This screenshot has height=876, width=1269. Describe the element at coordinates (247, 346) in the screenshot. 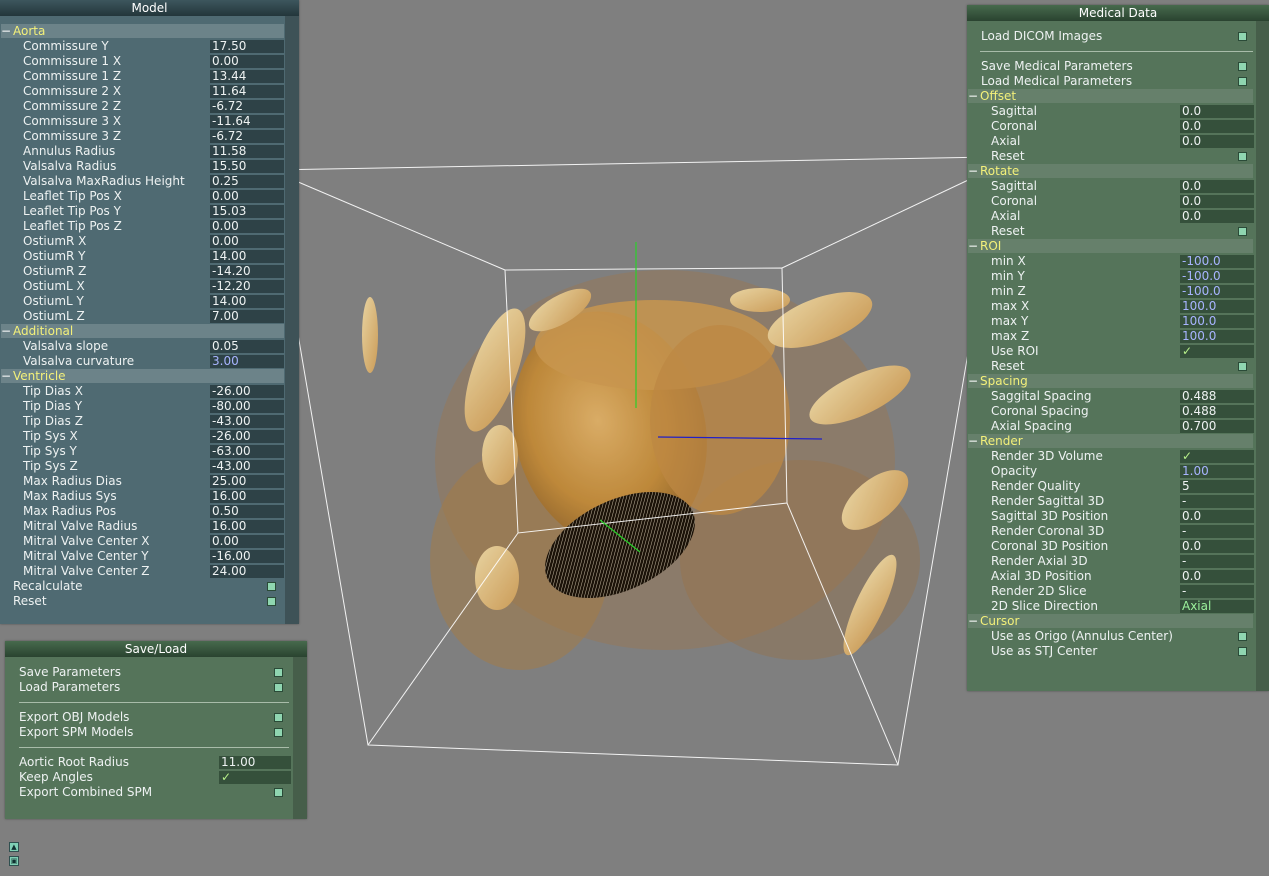

I see `param-value-field: 0.05` at that location.